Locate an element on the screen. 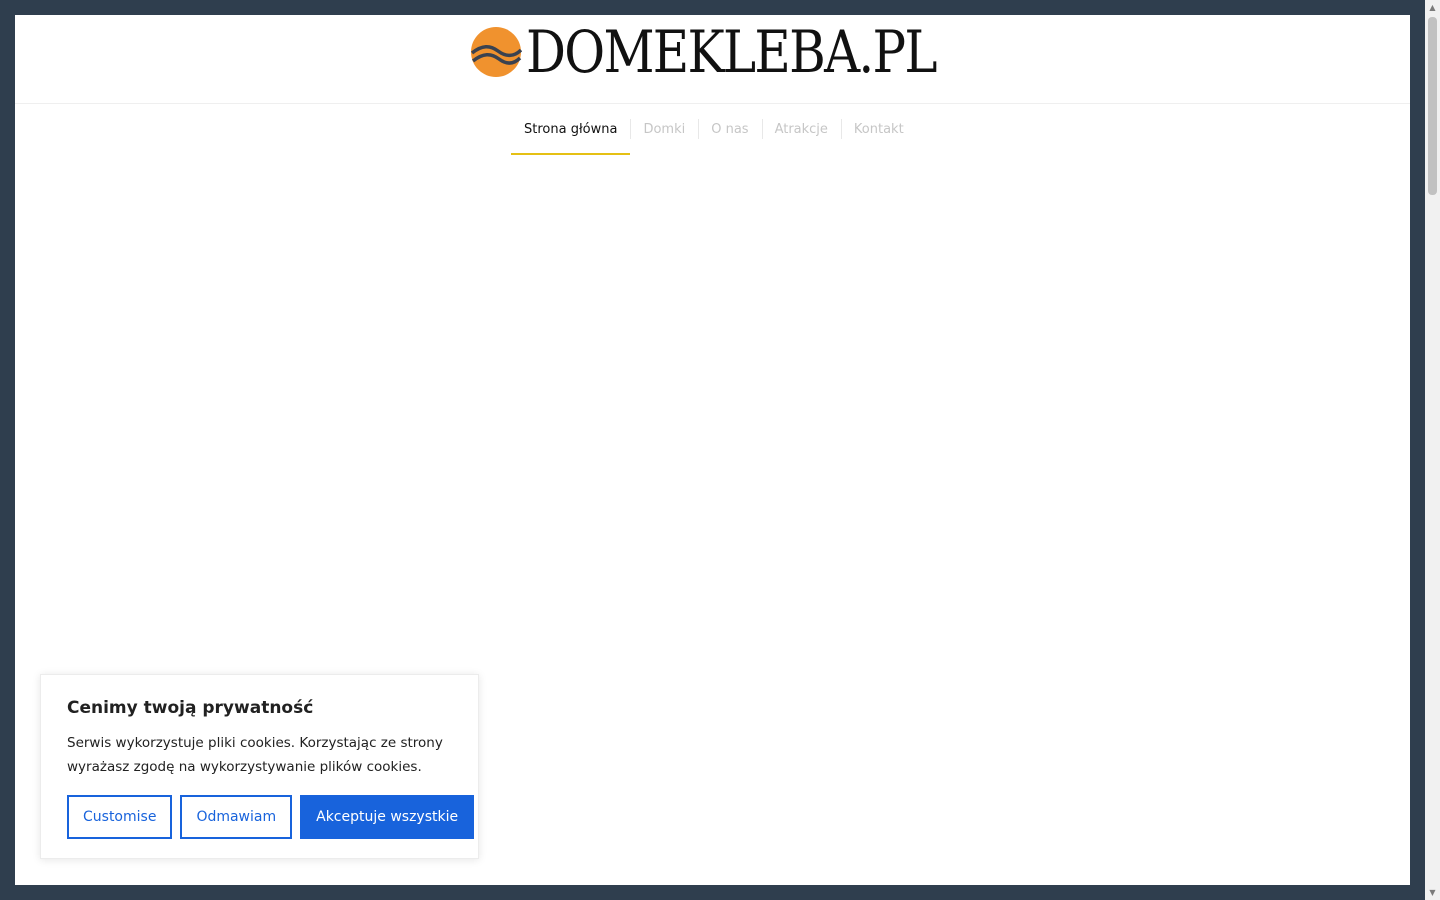 The height and width of the screenshot is (900, 1440). site-header: DOMEKLEBA.PL is located at coordinates (712, 59).